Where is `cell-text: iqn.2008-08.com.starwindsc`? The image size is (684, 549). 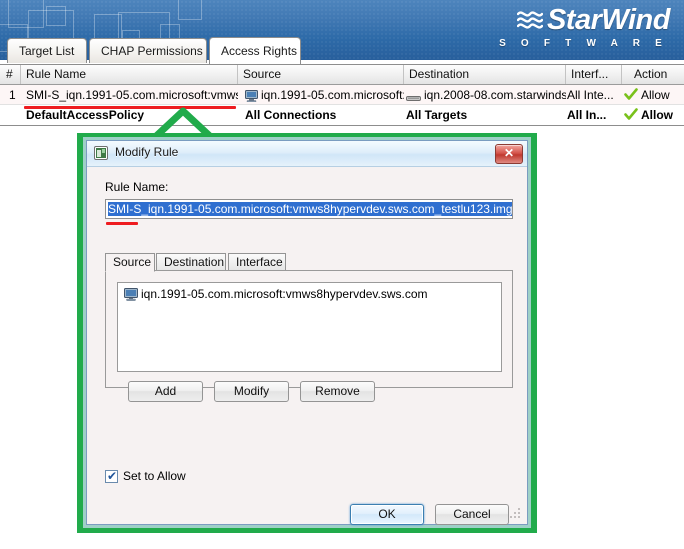 cell-text: iqn.2008-08.com.starwindsc is located at coordinates (495, 95).